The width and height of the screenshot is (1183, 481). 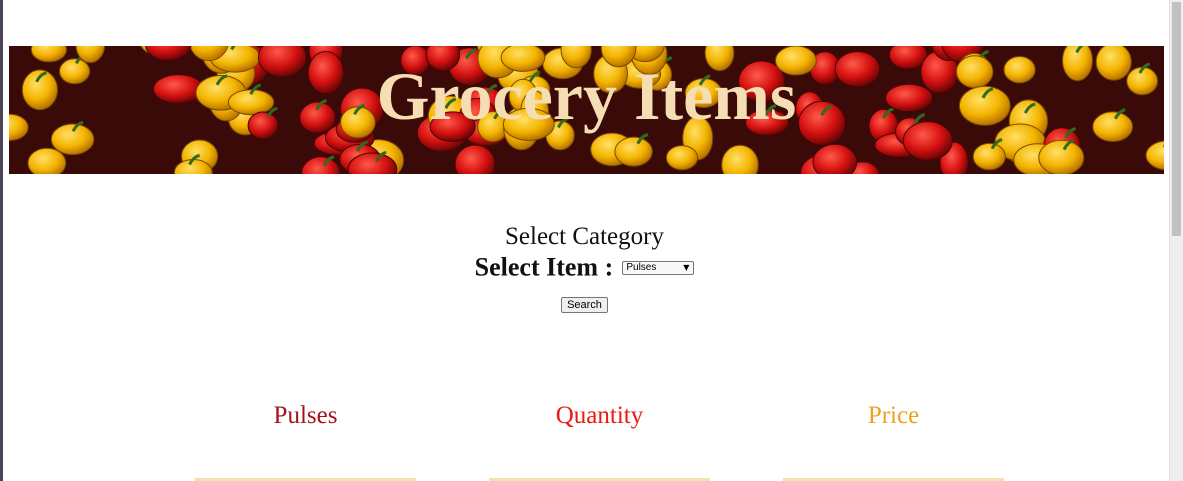 I want to click on search-button: Search, so click(x=584, y=304).